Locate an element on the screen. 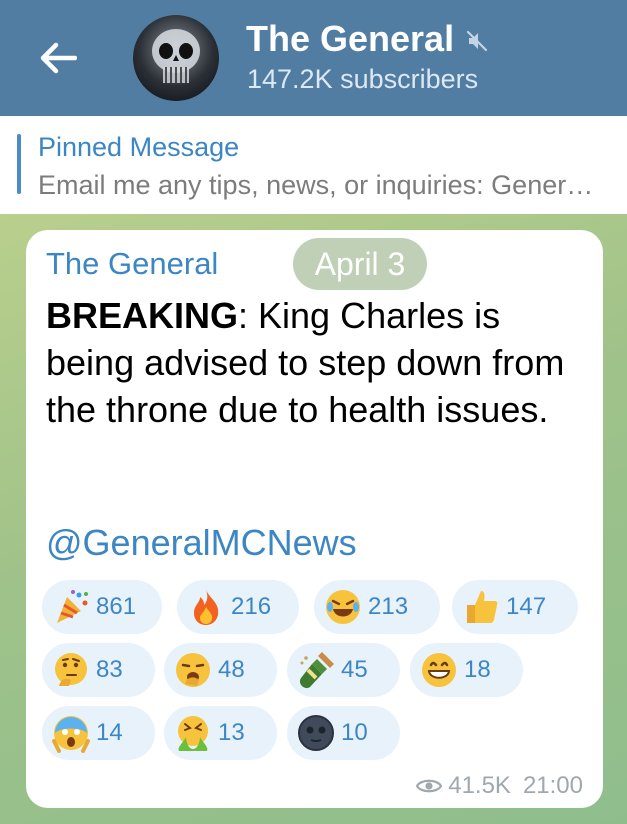  screaming-face-icon is located at coordinates (71, 733).